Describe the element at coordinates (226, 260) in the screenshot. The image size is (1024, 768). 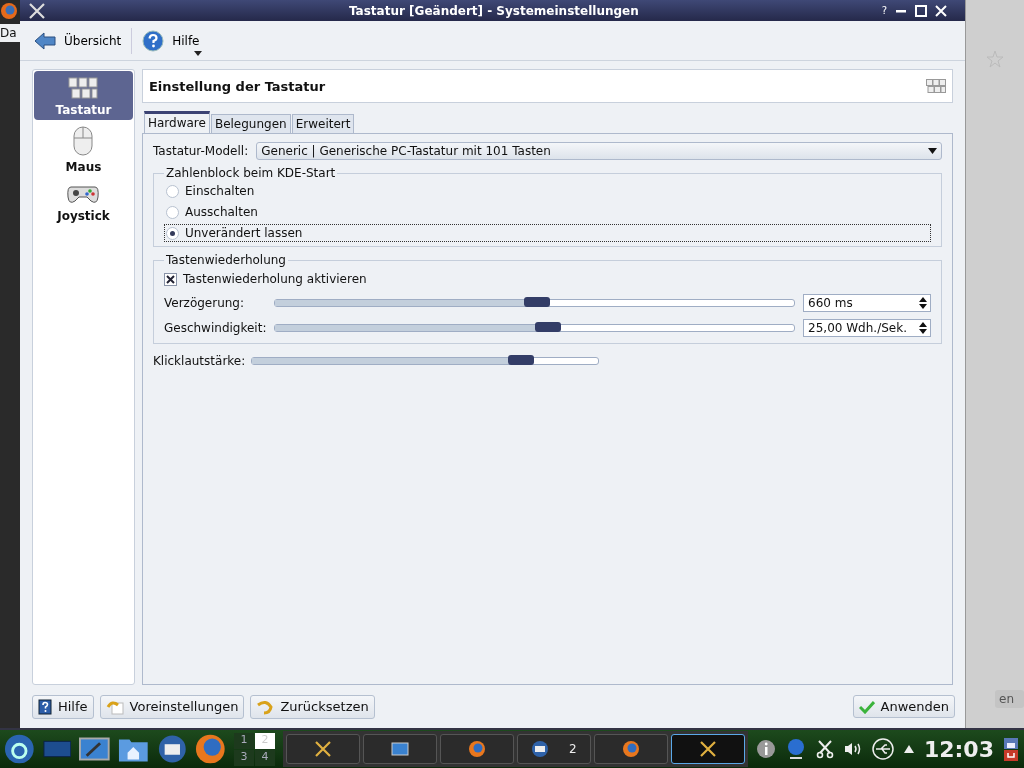
I see `group-title: Tastenwiederholung` at that location.